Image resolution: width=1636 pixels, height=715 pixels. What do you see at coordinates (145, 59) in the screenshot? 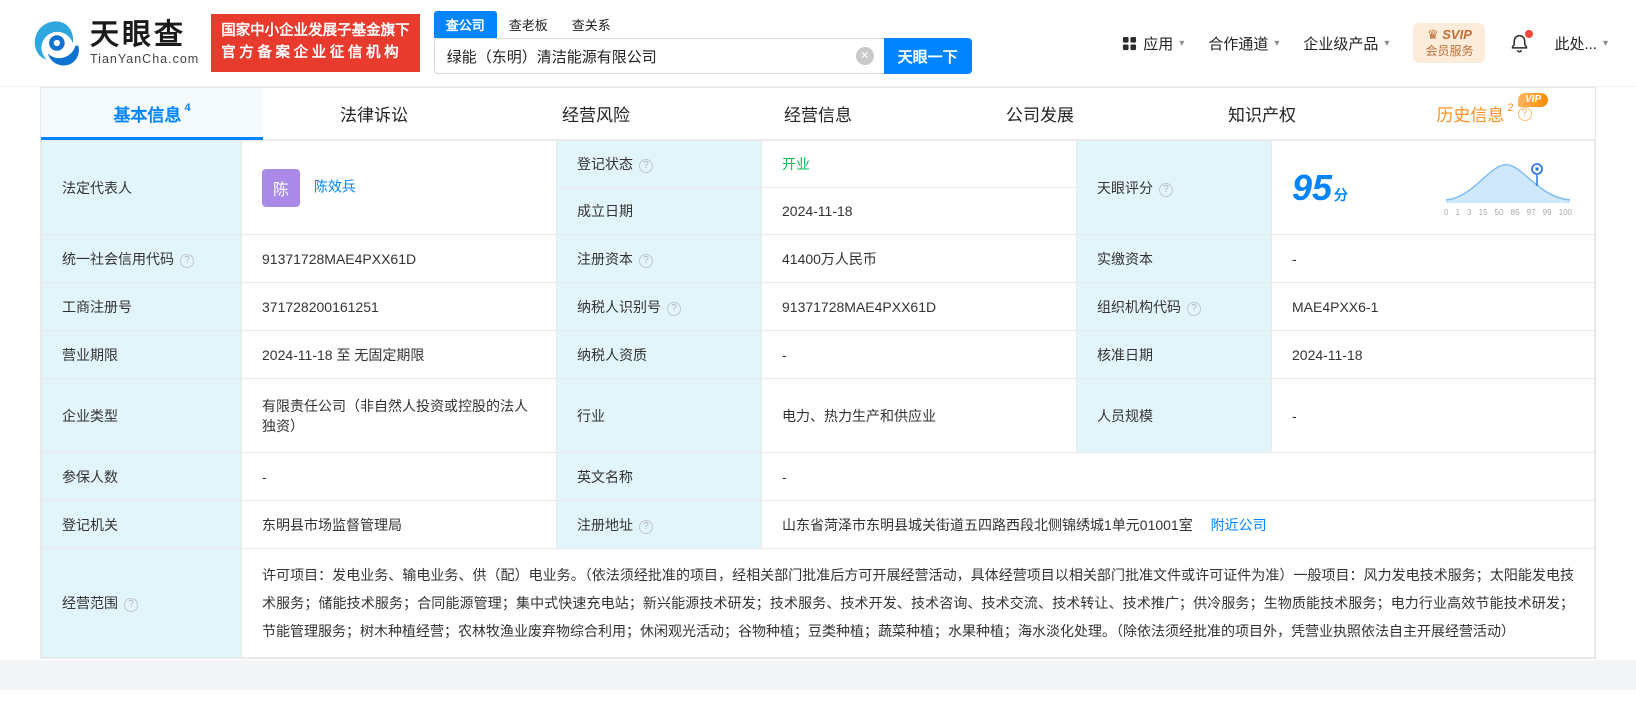
I see `brand-domain: TianYanCha.com` at bounding box center [145, 59].